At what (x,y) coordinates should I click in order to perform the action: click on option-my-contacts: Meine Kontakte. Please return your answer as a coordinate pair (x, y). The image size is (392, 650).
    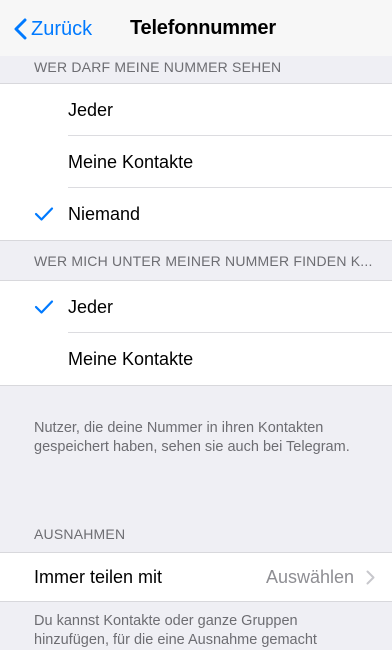
    Looking at the image, I should click on (196, 162).